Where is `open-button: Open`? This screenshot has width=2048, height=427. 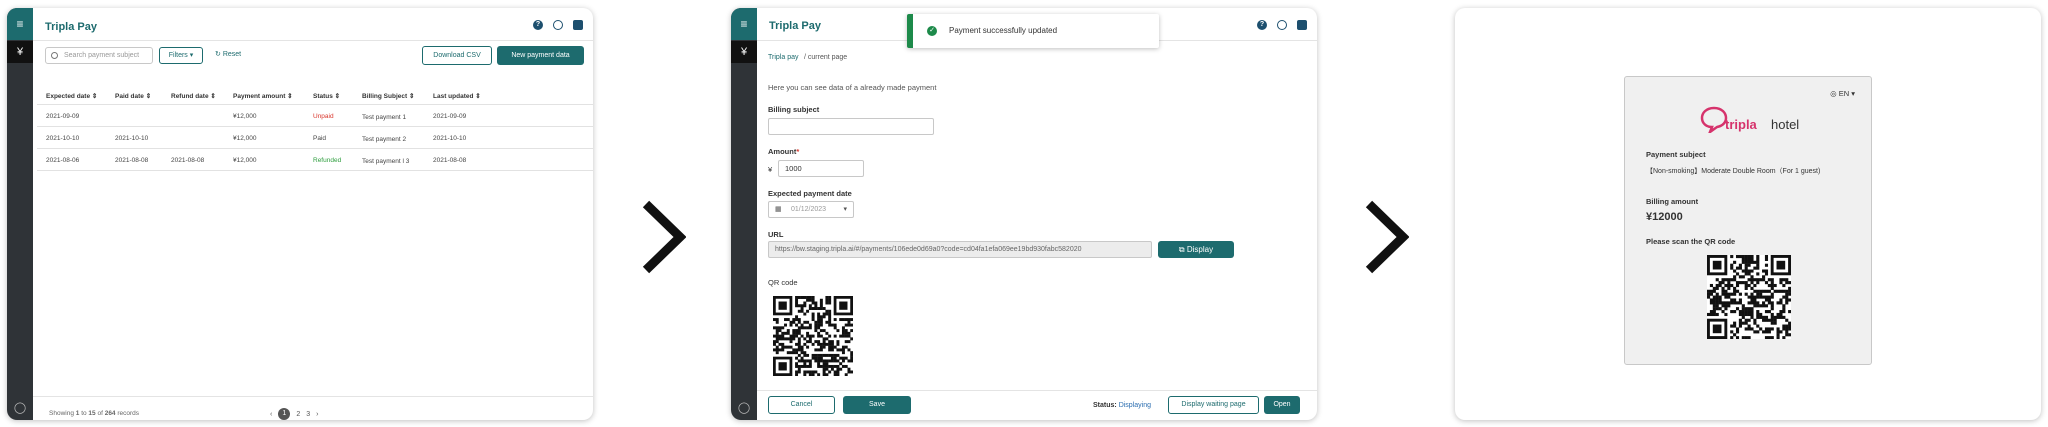
open-button: Open is located at coordinates (1282, 405).